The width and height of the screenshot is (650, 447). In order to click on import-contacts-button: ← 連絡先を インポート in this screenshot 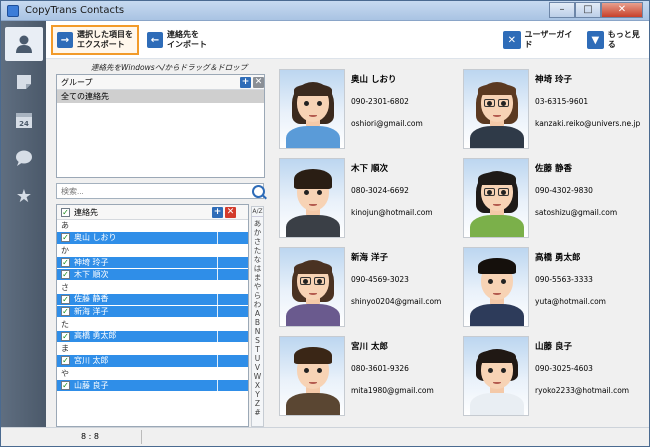, I will do `click(183, 40)`.